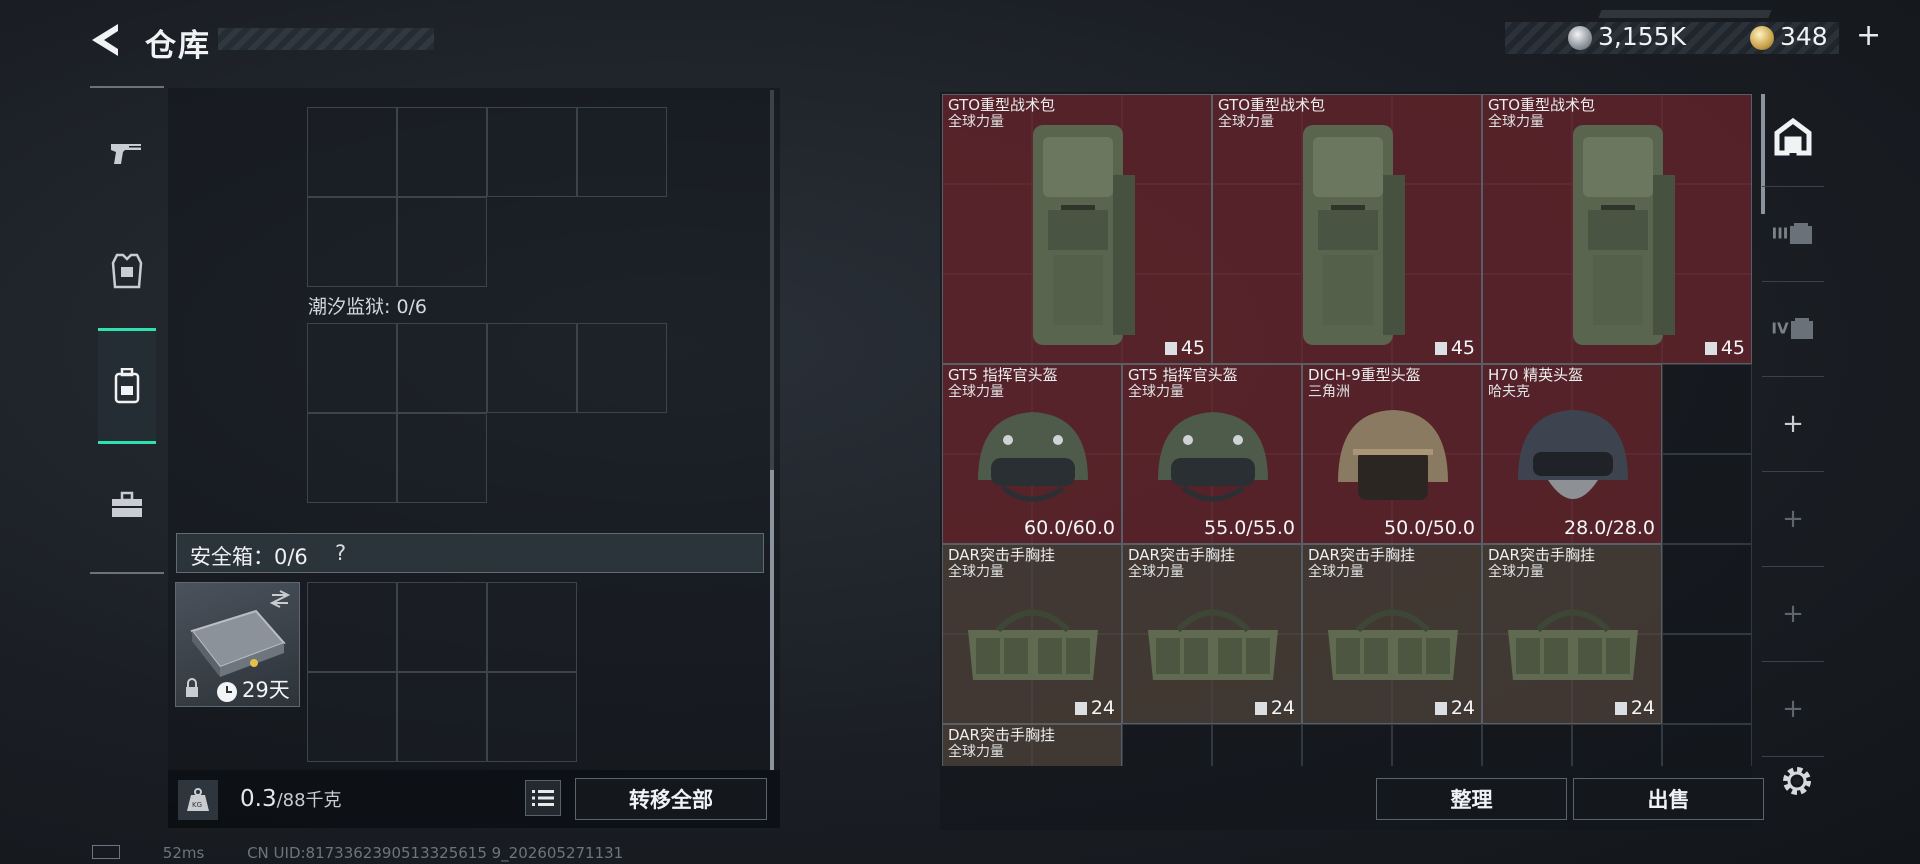  I want to click on sort-button: 整理, so click(1471, 799).